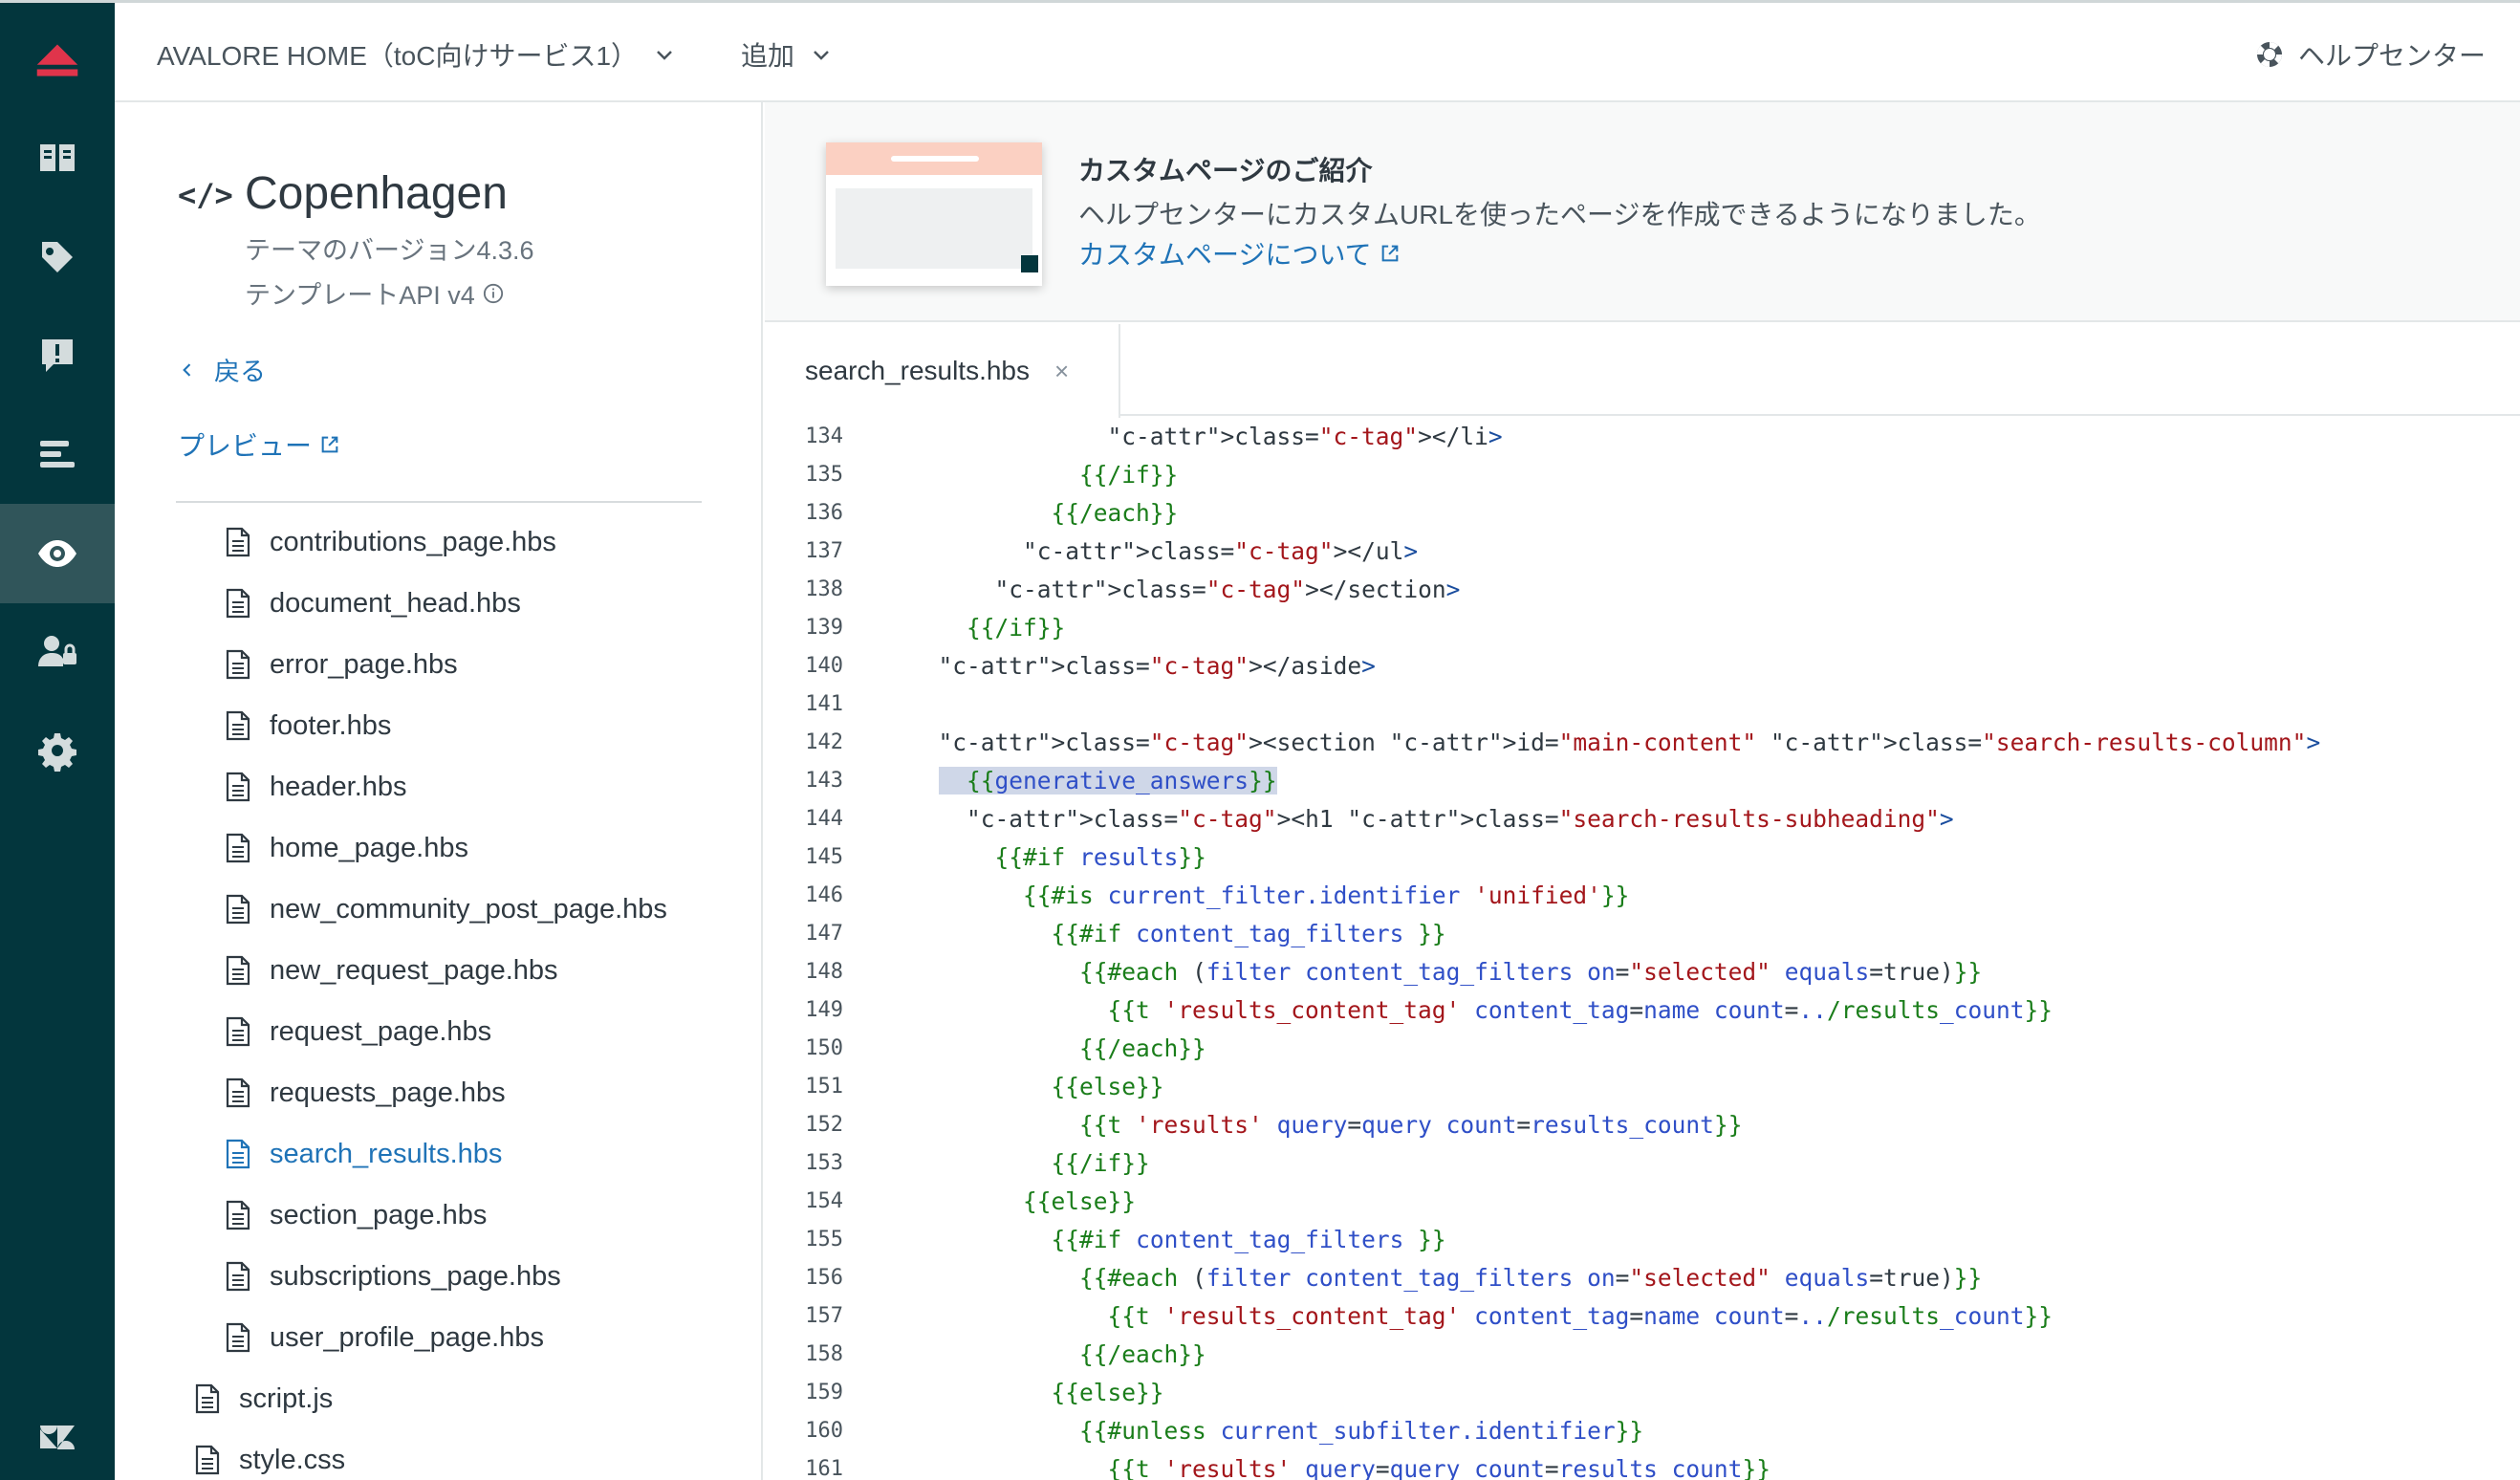 Image resolution: width=2520 pixels, height=1480 pixels. I want to click on file-name: contributions_page.hbs, so click(413, 541).